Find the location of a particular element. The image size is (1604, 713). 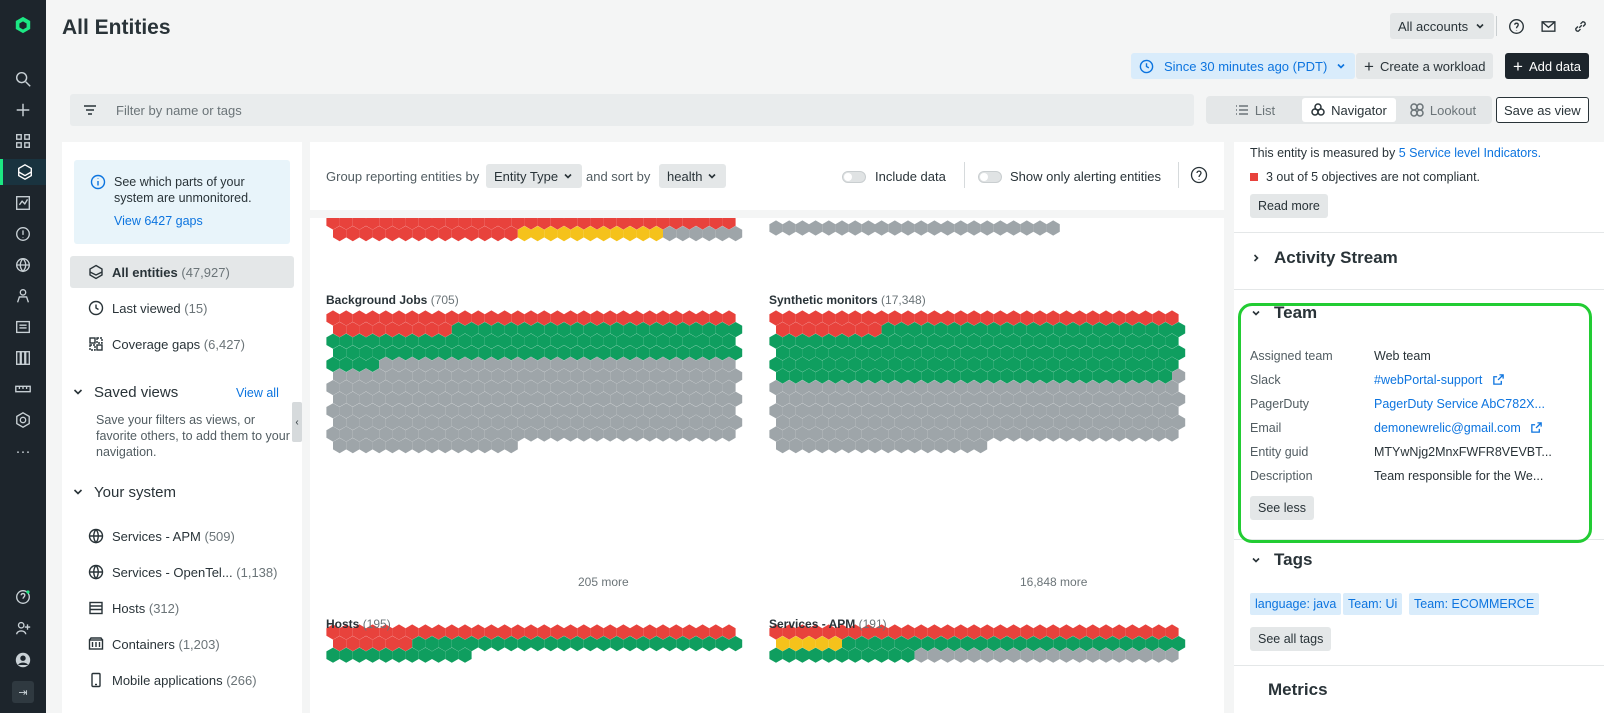

sli-link: 5 Service level Indicators. is located at coordinates (1470, 153).